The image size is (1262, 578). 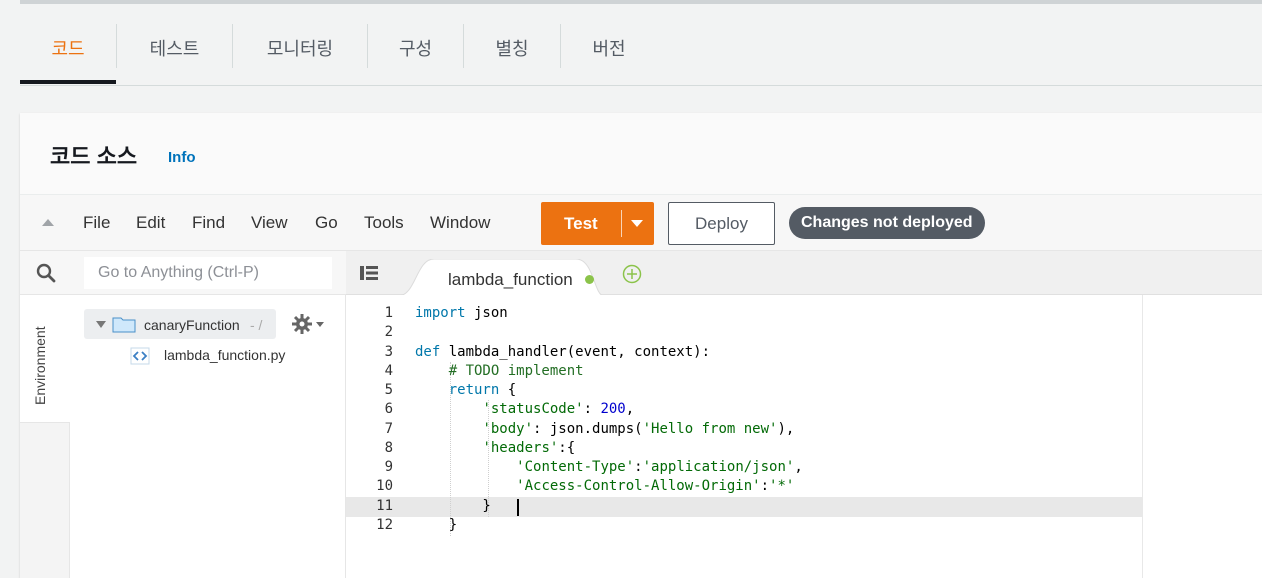 What do you see at coordinates (637, 223) in the screenshot?
I see `caret-down-icon` at bounding box center [637, 223].